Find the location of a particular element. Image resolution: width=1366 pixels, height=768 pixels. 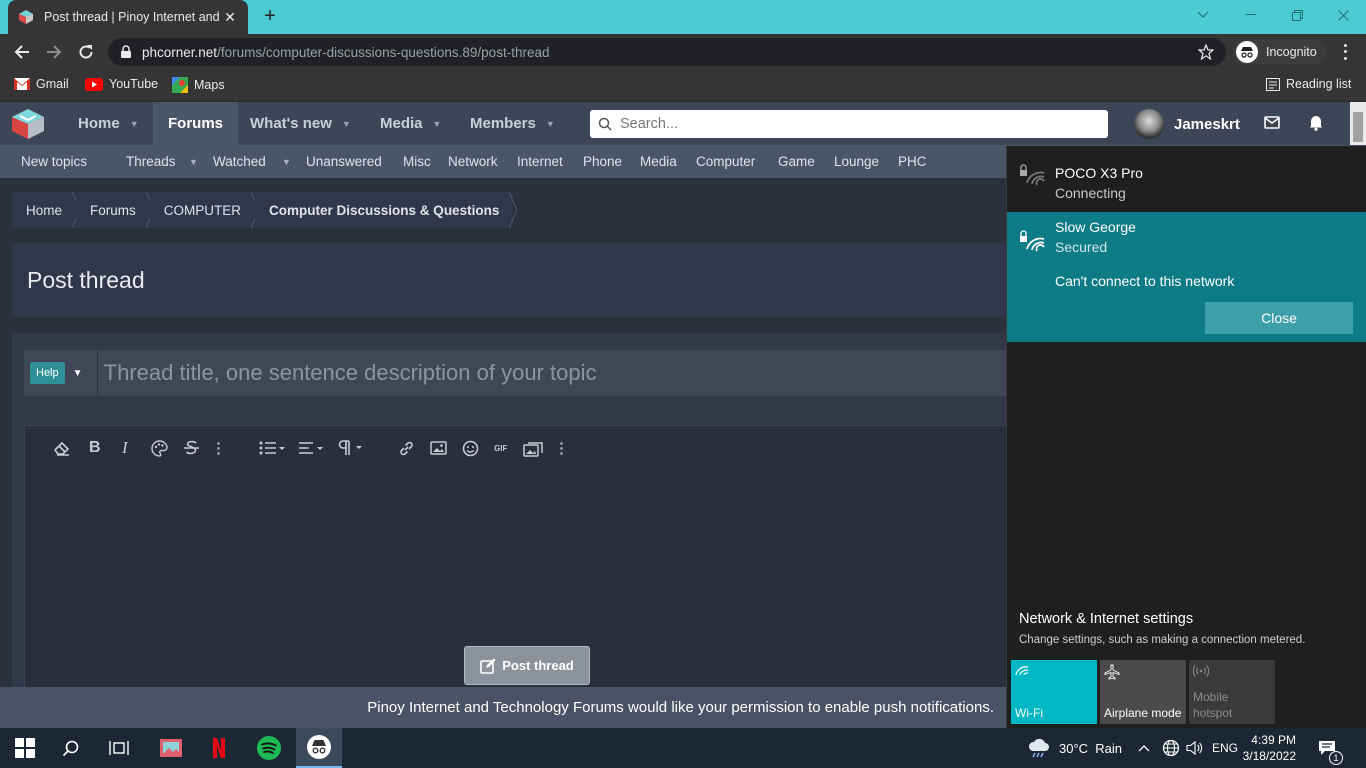

align-icon is located at coordinates (312, 448).